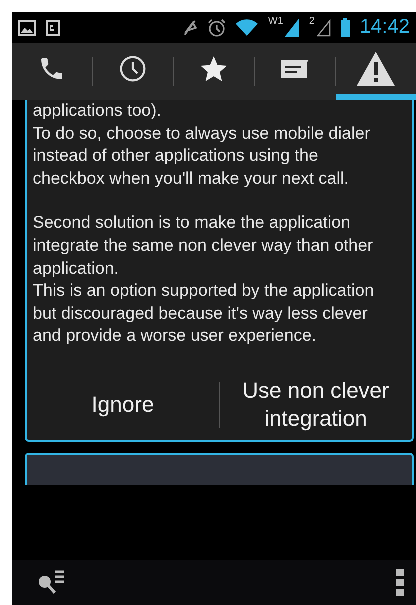 This screenshot has height=605, width=416. Describe the element at coordinates (276, 21) in the screenshot. I see `network-label: W1` at that location.